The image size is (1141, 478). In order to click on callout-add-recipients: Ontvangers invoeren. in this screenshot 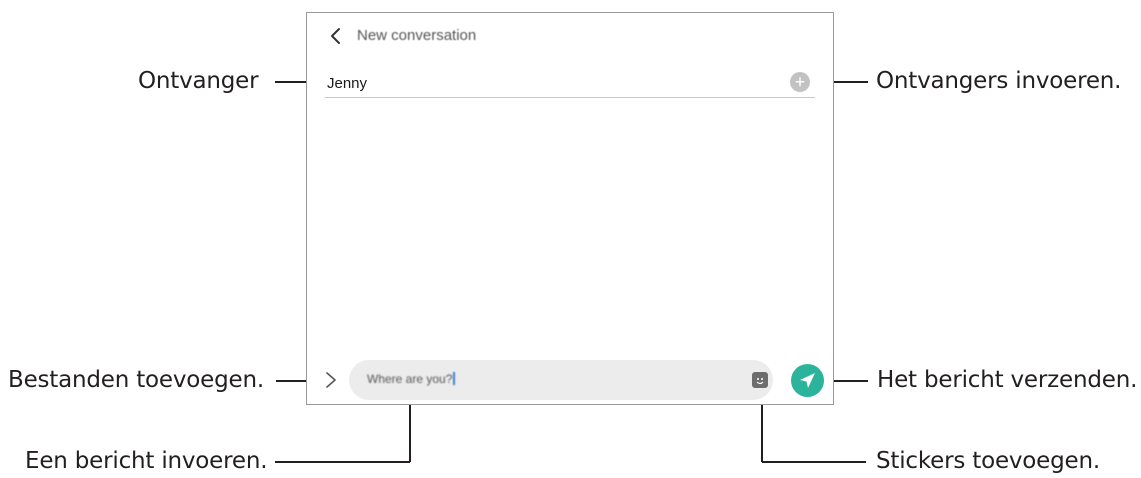, I will do `click(999, 81)`.